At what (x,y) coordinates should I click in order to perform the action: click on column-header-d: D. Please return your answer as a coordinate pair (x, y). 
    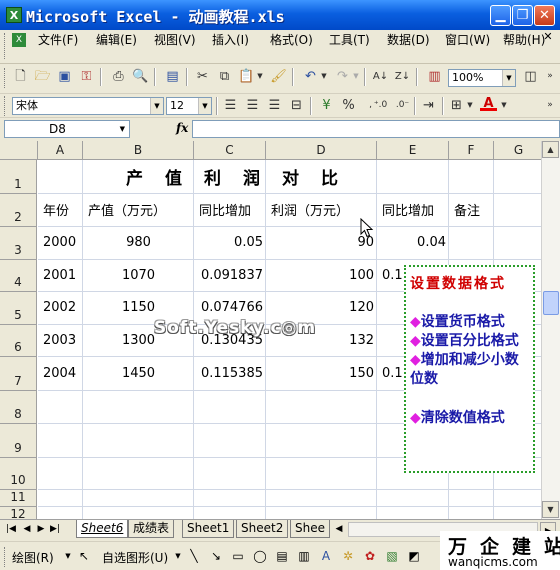
    Looking at the image, I should click on (321, 150).